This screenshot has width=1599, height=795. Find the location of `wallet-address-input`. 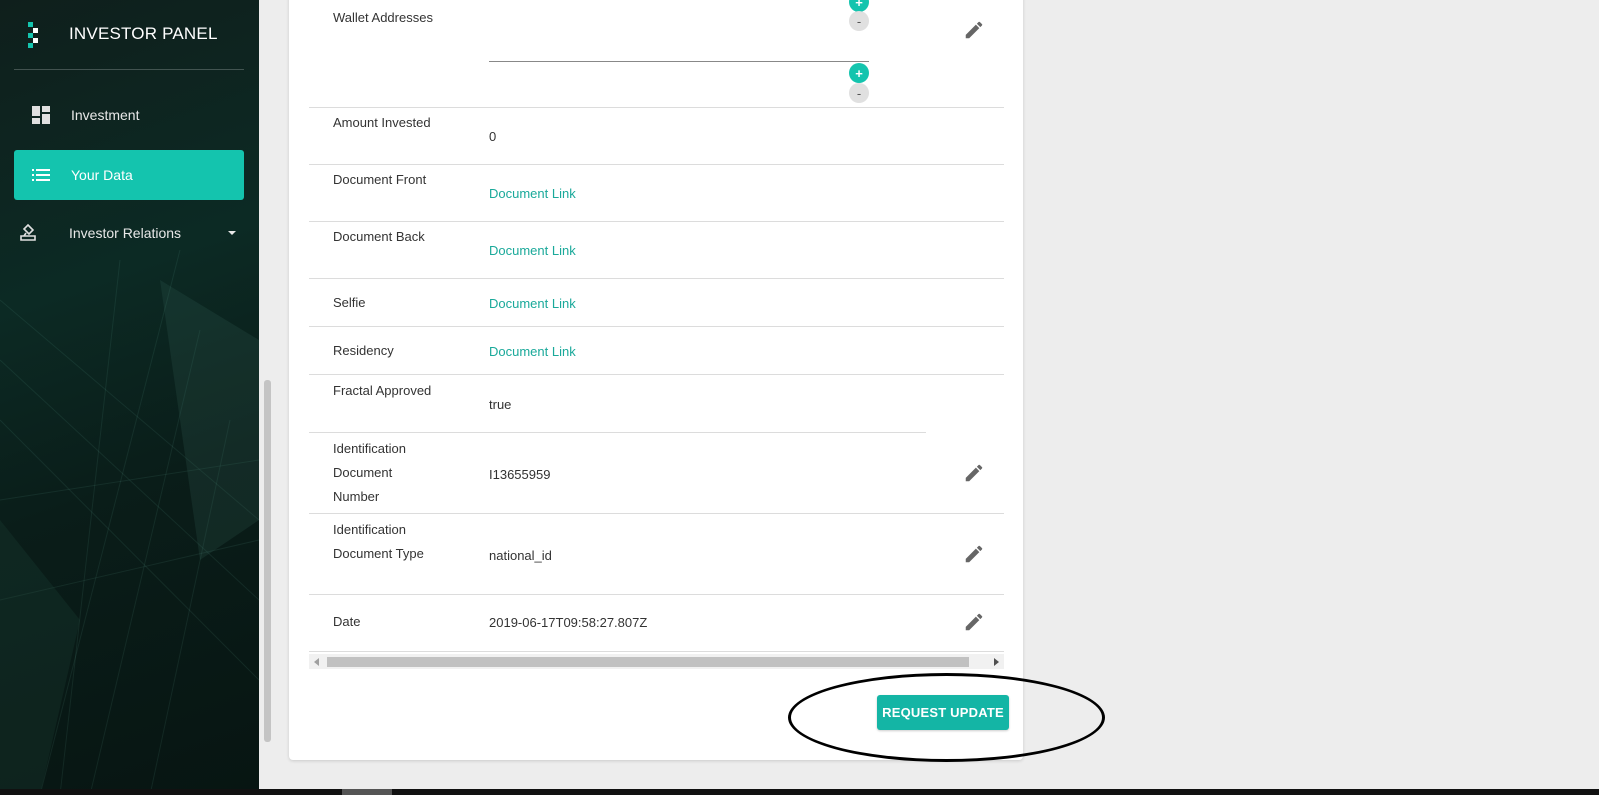

wallet-address-input is located at coordinates (679, 61).